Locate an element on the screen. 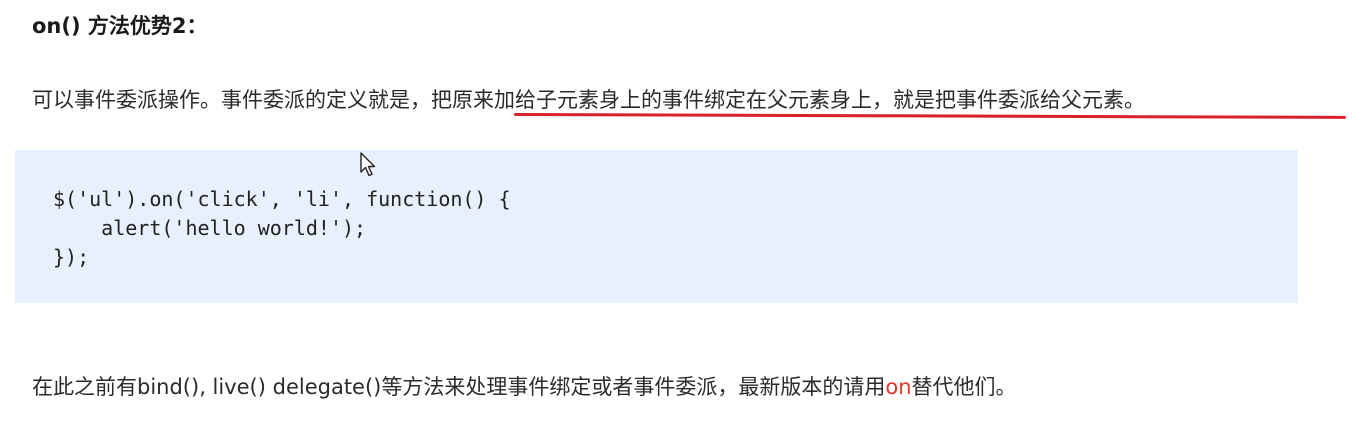 The height and width of the screenshot is (444, 1352). mouse-pointer-icon is located at coordinates (368, 164).